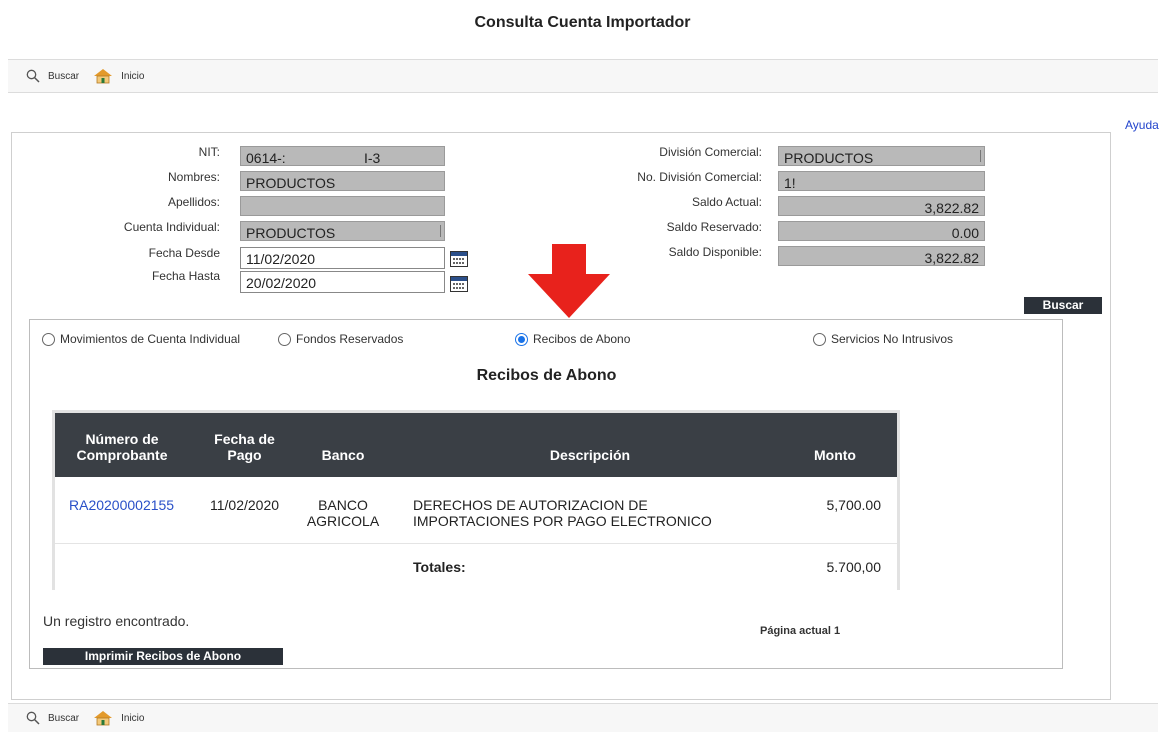 Image resolution: width=1165 pixels, height=732 pixels. What do you see at coordinates (699, 177) in the screenshot?
I see `no-division-label: No. División Comercial:` at bounding box center [699, 177].